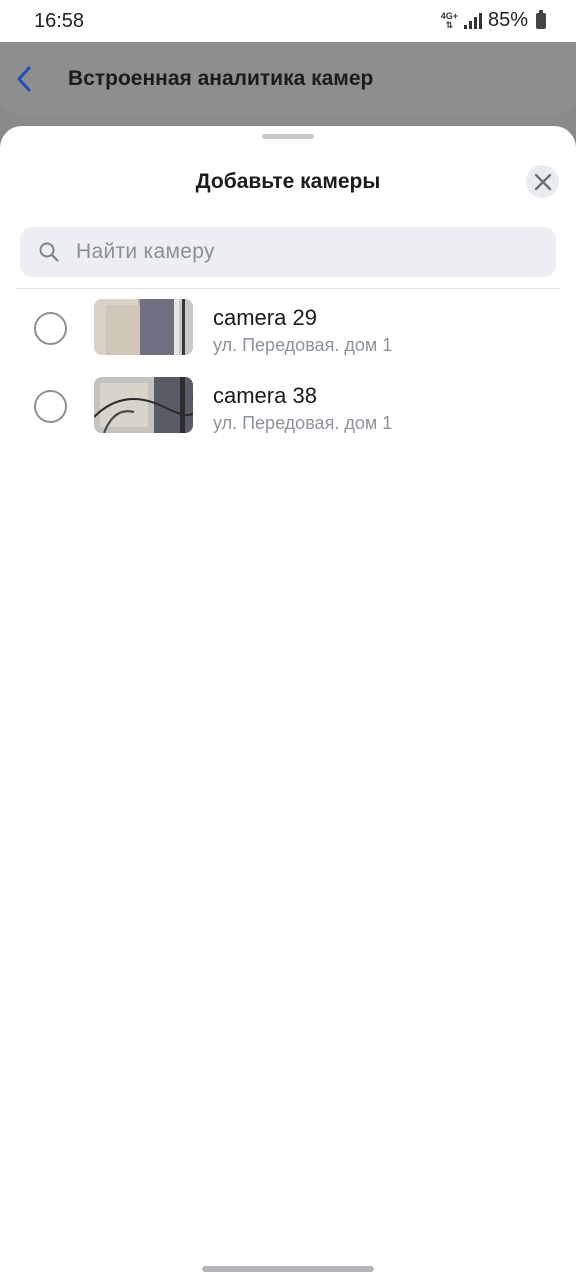  I want to click on chevron-left-icon, so click(24, 79).